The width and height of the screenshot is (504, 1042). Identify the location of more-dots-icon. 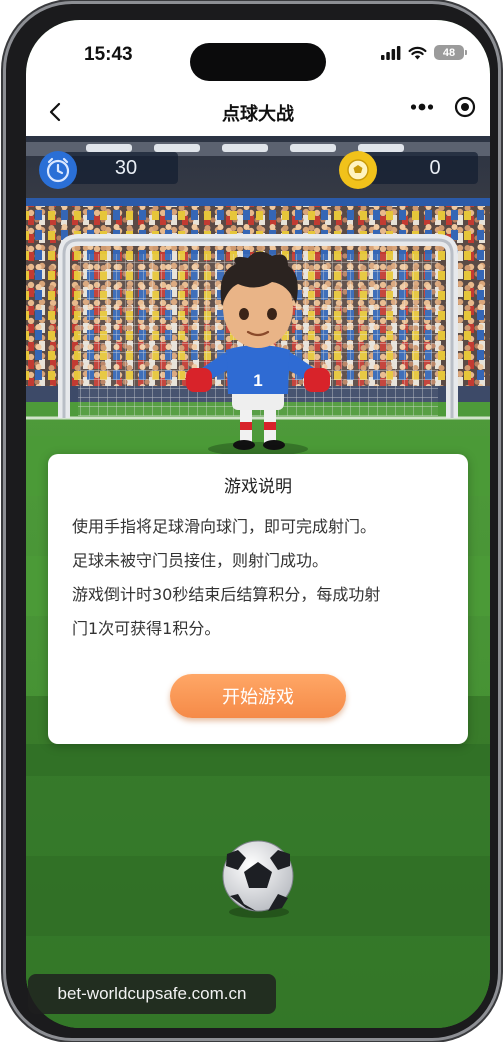
(422, 107).